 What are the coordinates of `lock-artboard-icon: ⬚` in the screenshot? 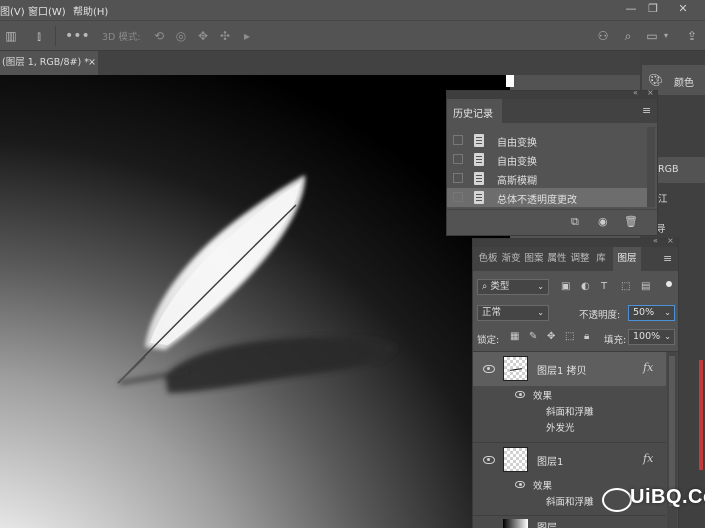 It's located at (569, 336).